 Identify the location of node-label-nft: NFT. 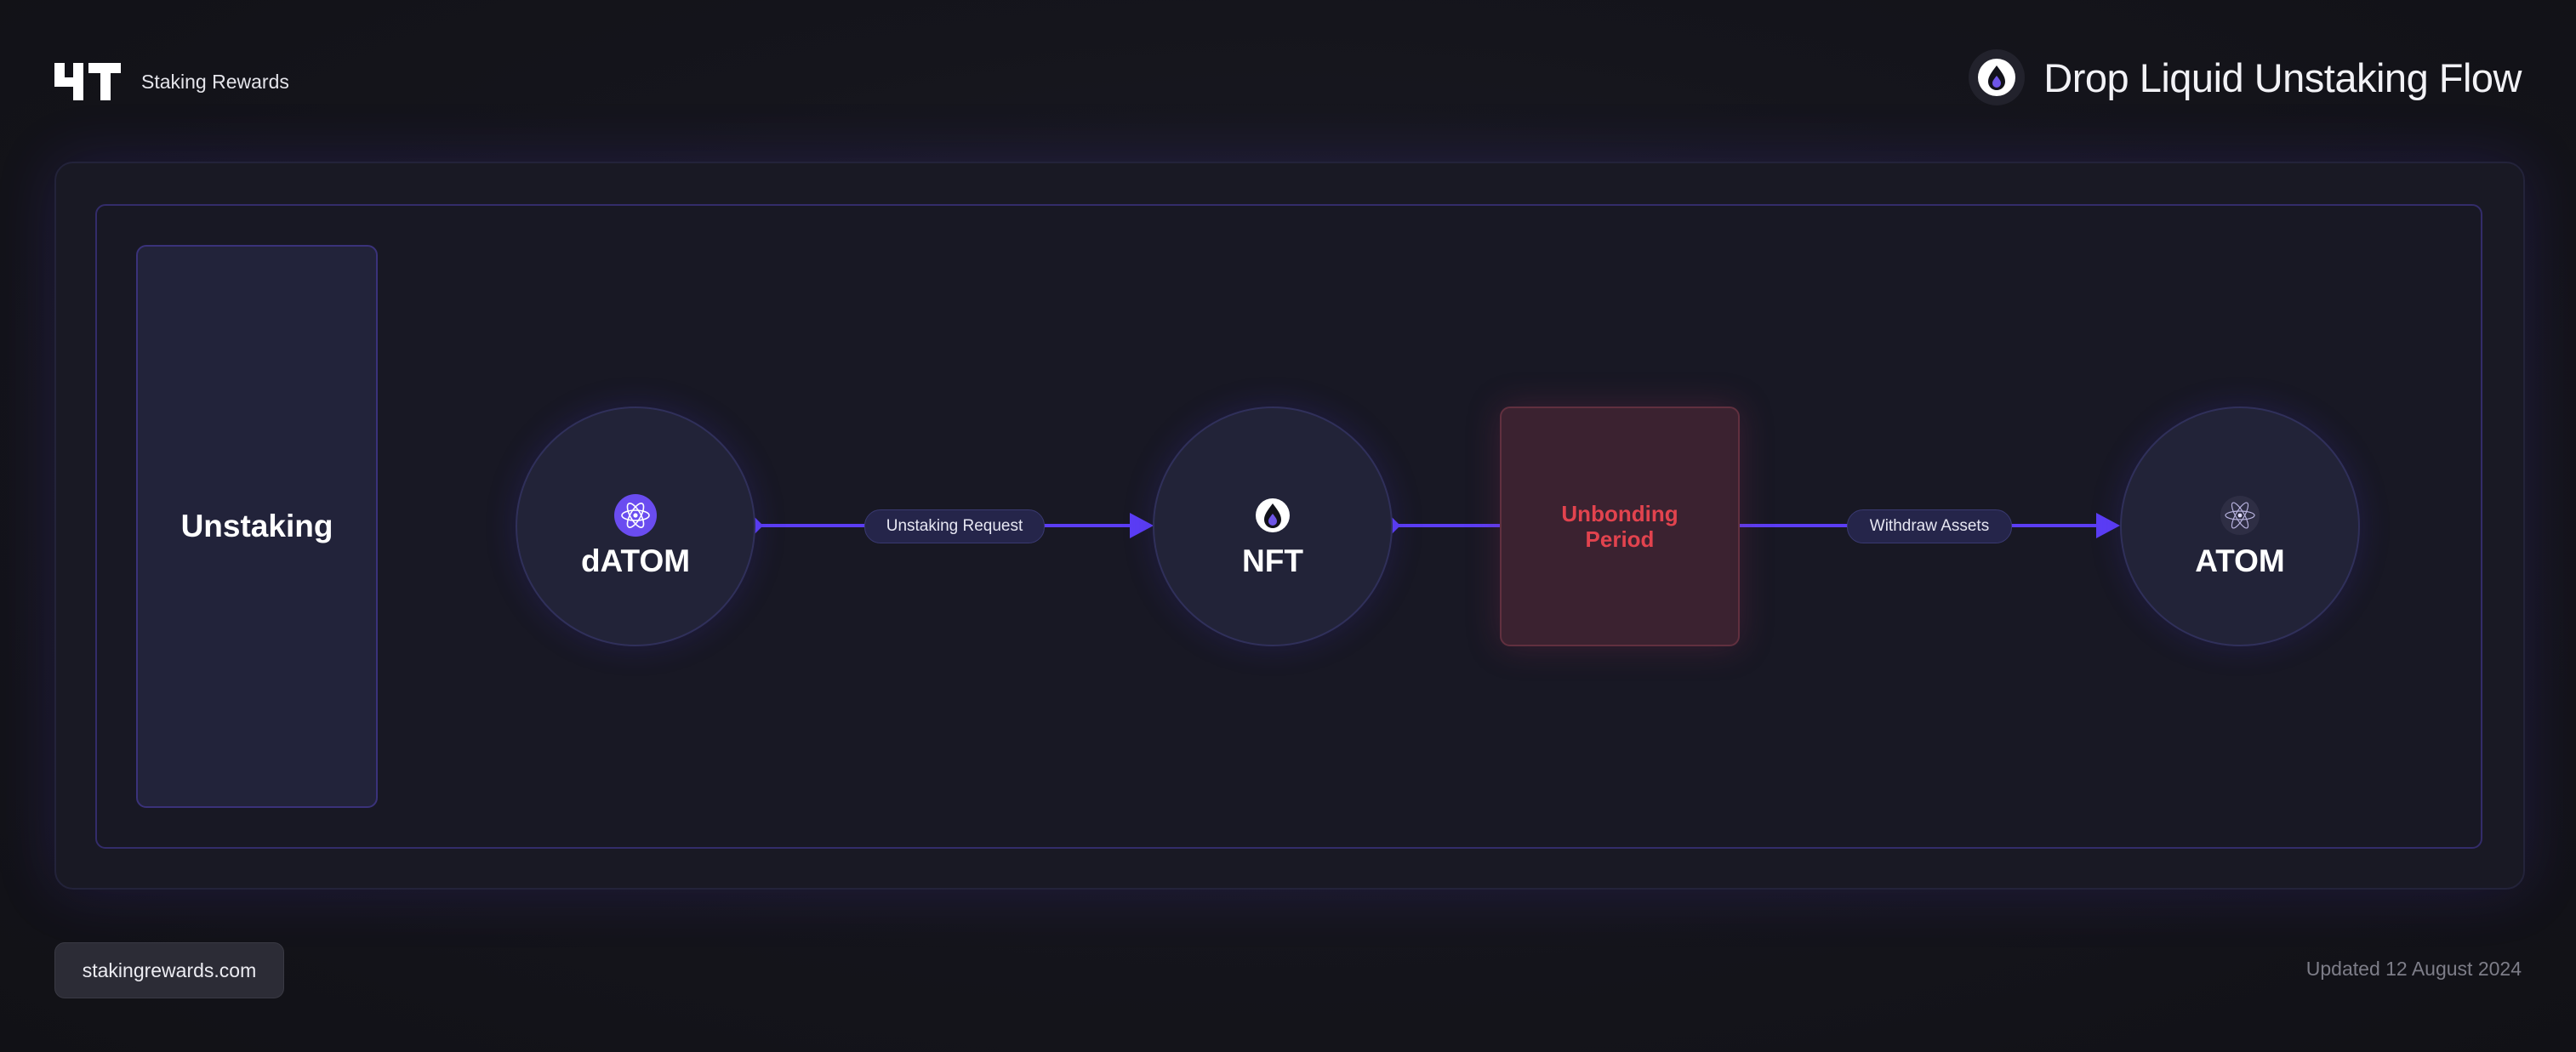
(1272, 561).